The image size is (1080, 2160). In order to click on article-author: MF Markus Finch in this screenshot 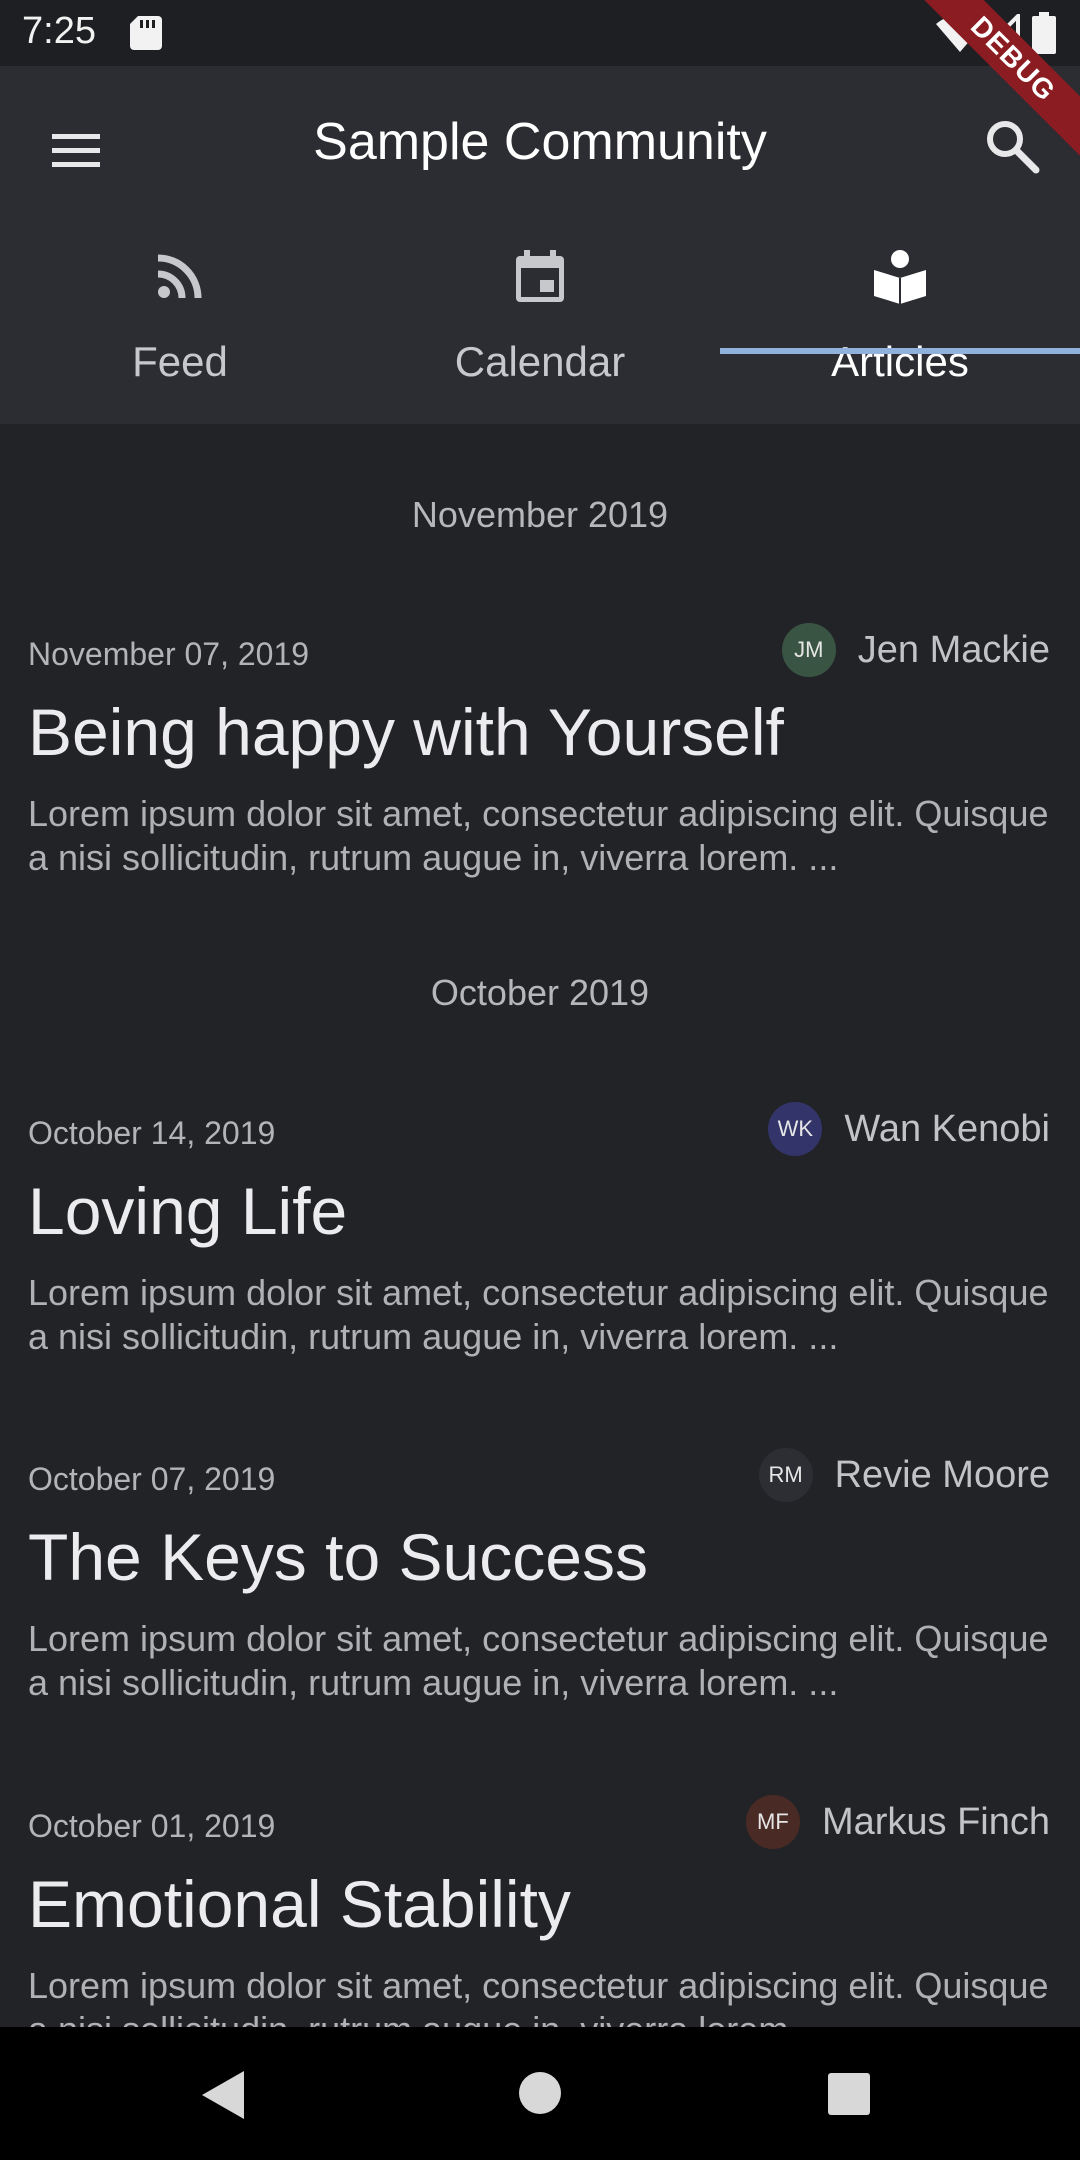, I will do `click(897, 1822)`.